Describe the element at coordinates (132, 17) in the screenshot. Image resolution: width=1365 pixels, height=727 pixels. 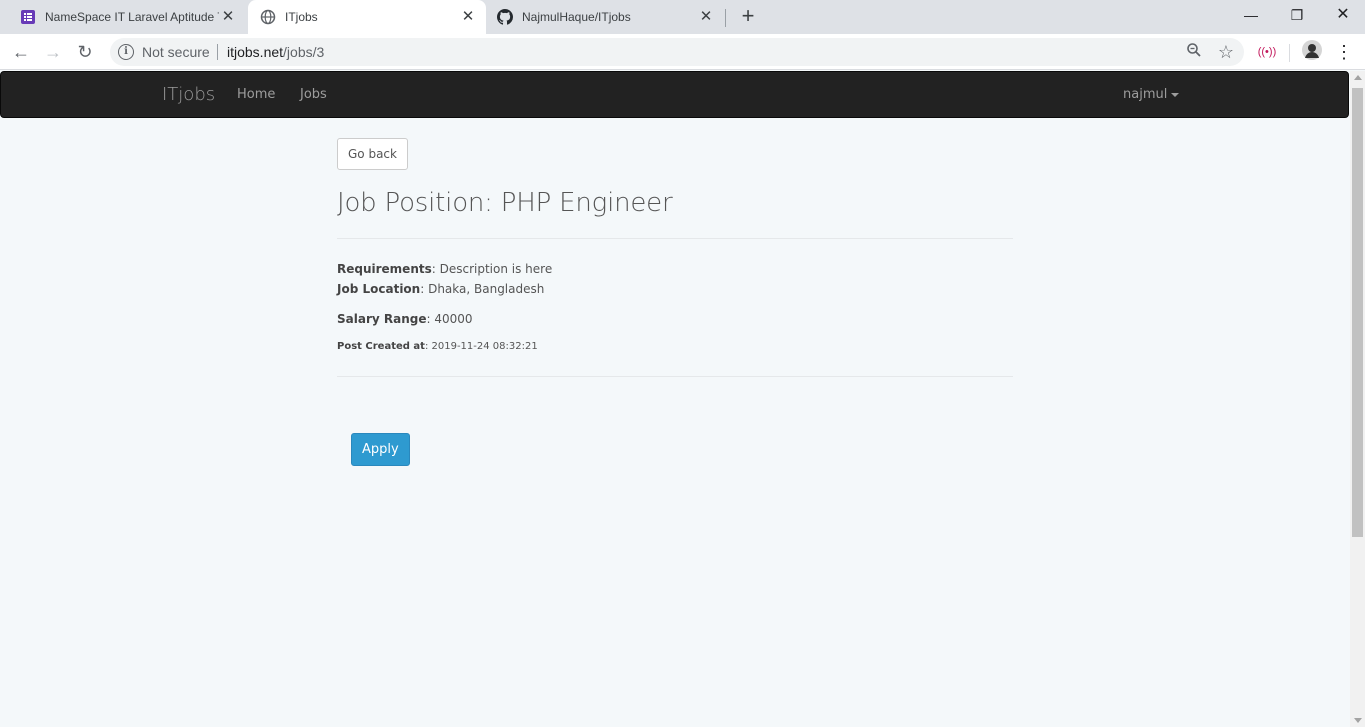
I see `tab-title: NameSpace IT Laravel Aptitude T` at that location.